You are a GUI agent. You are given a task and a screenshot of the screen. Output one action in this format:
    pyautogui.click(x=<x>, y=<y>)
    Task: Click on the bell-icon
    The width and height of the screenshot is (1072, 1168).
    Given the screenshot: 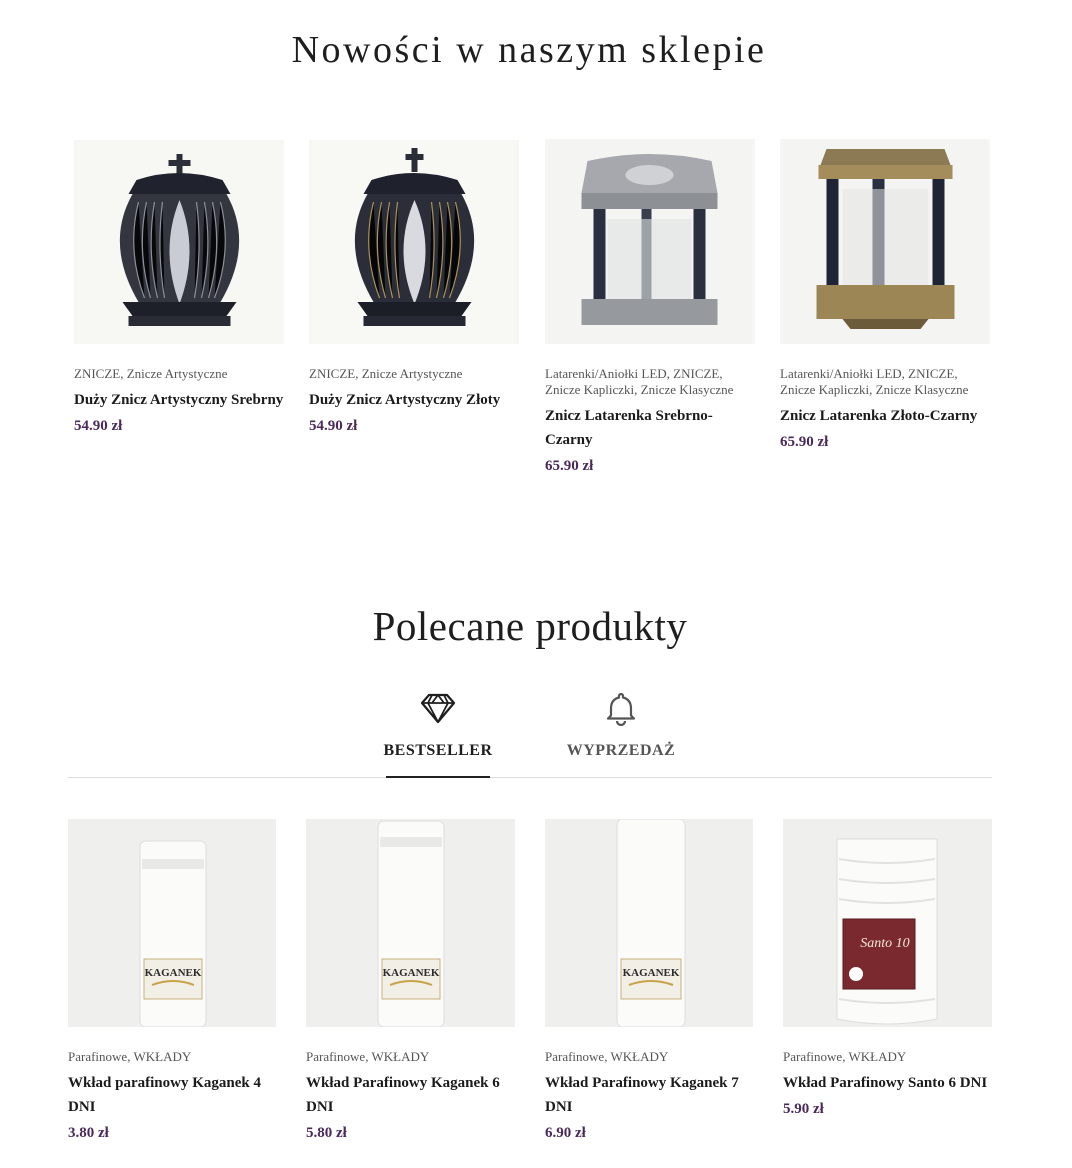 What is the action you would take?
    pyautogui.click(x=621, y=709)
    